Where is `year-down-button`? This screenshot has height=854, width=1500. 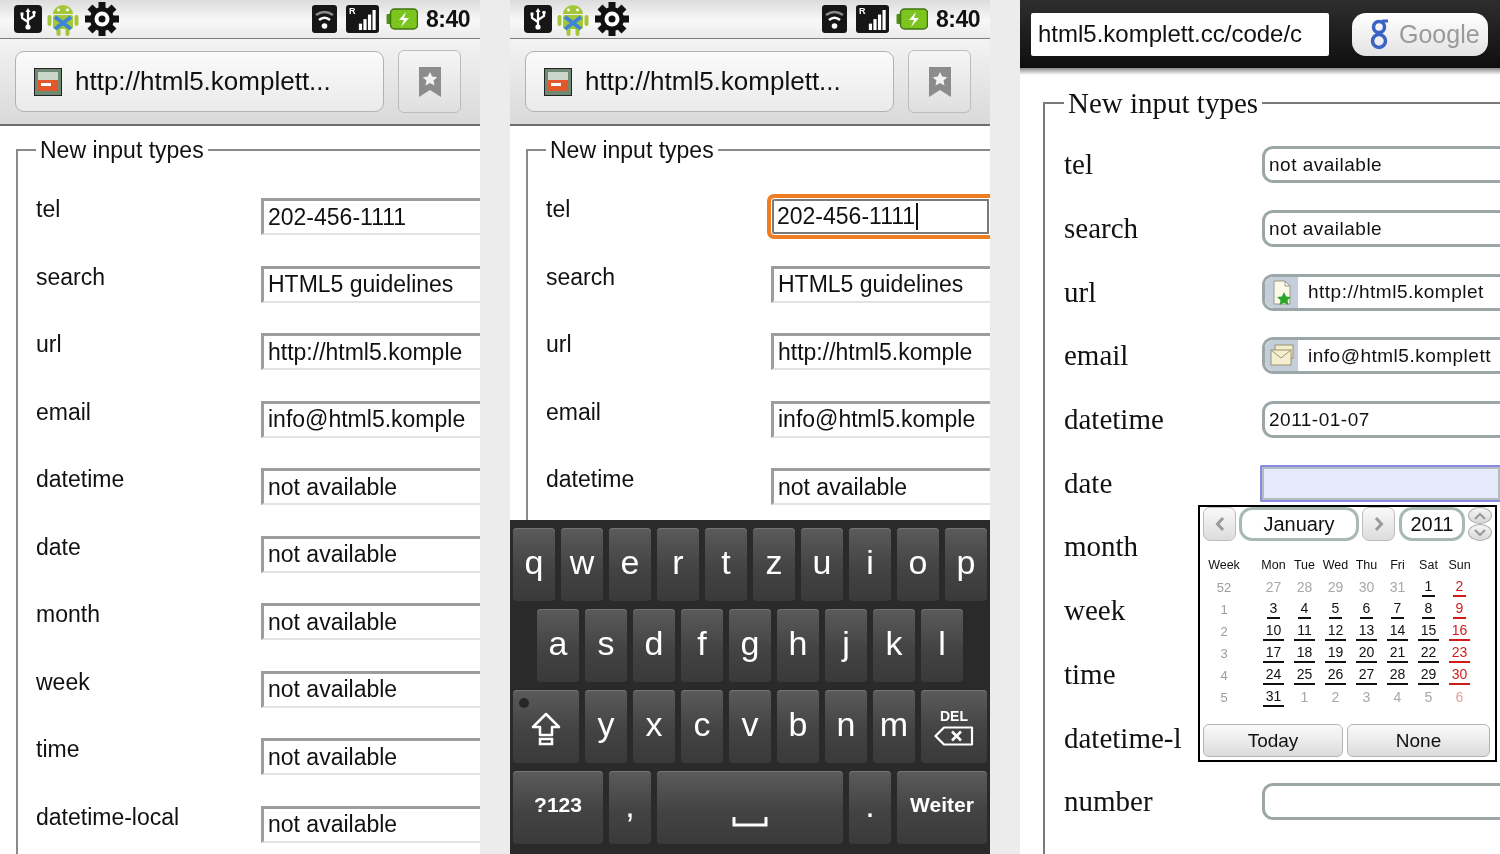
year-down-button is located at coordinates (1480, 532).